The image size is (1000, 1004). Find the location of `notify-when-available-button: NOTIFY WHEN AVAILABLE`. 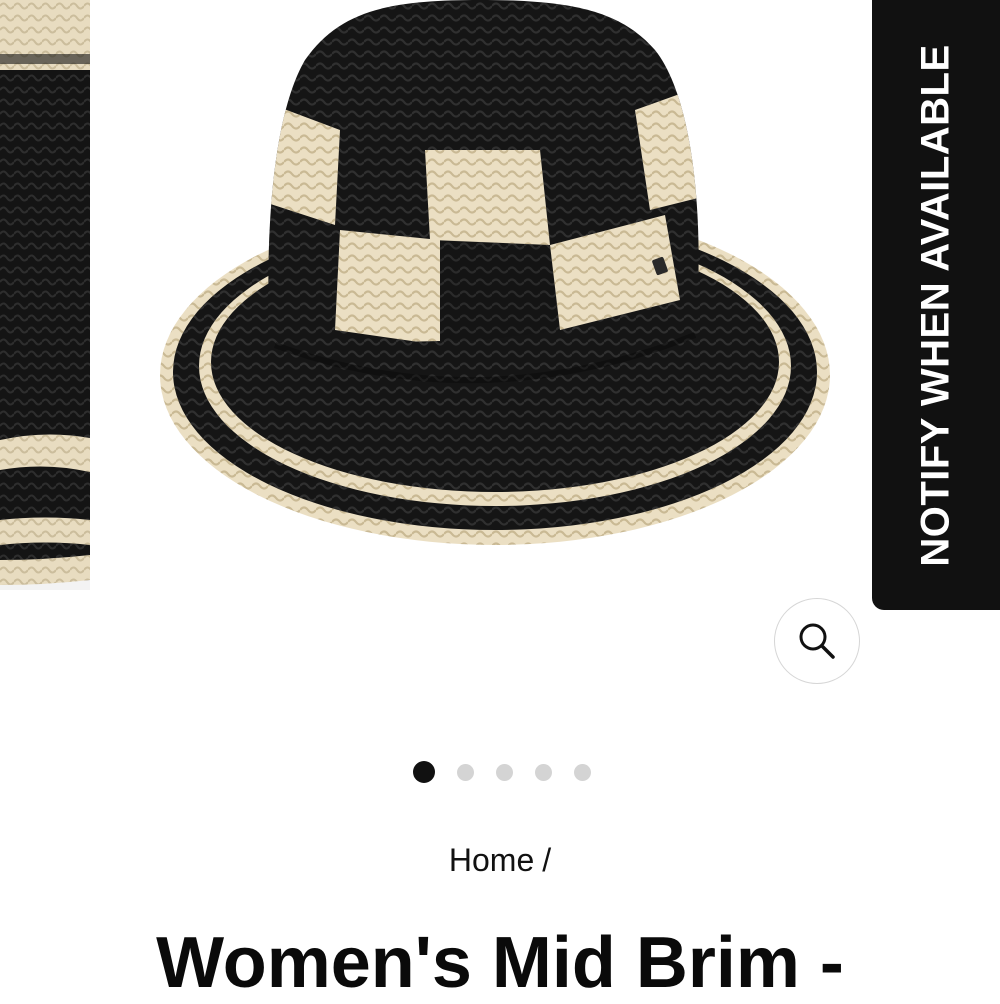

notify-when-available-button: NOTIFY WHEN AVAILABLE is located at coordinates (936, 305).